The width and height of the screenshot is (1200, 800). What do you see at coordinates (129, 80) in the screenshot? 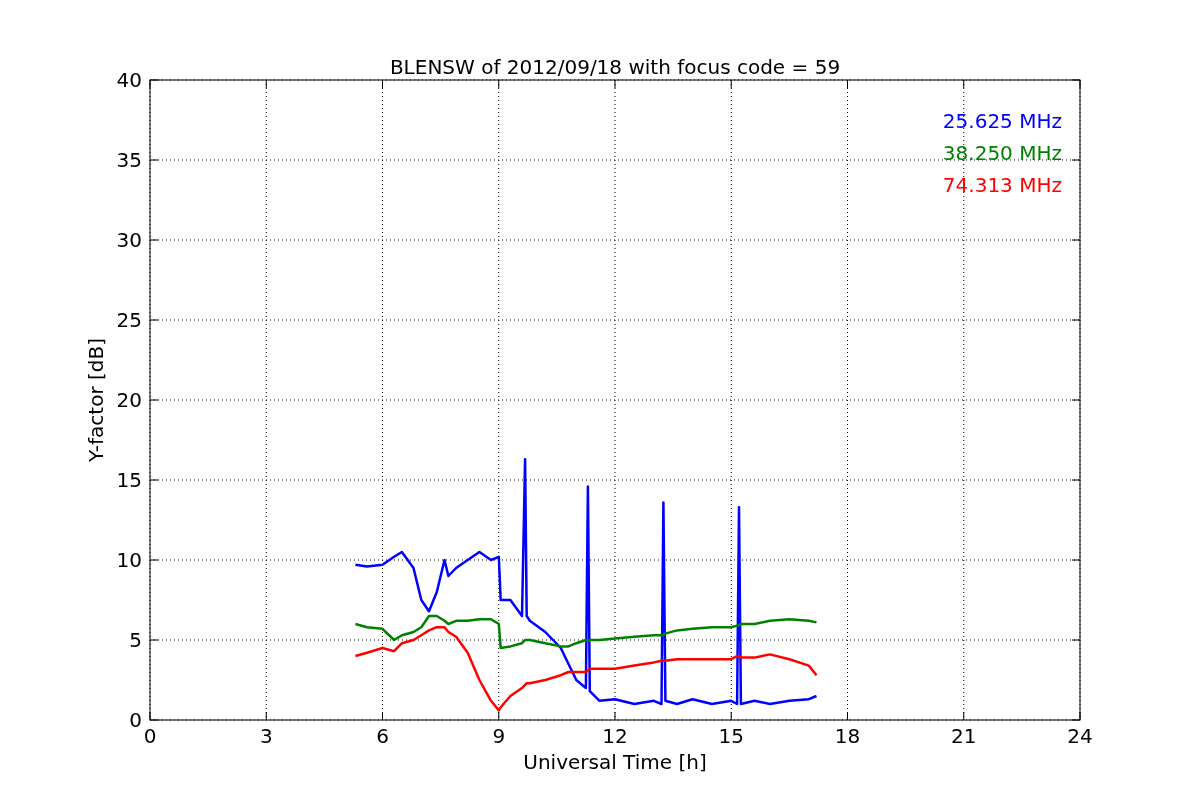
I see `y-tick-label: 40` at bounding box center [129, 80].